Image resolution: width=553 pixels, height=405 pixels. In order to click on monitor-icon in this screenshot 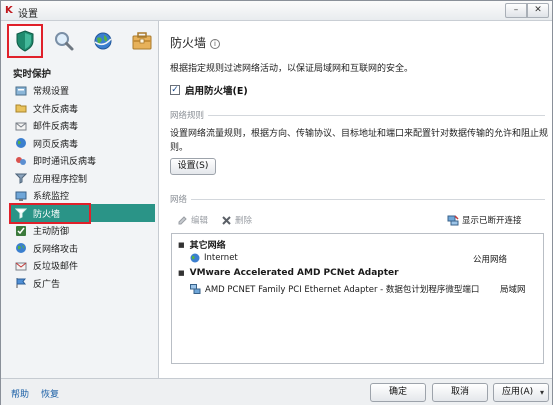, I will do `click(21, 196)`.